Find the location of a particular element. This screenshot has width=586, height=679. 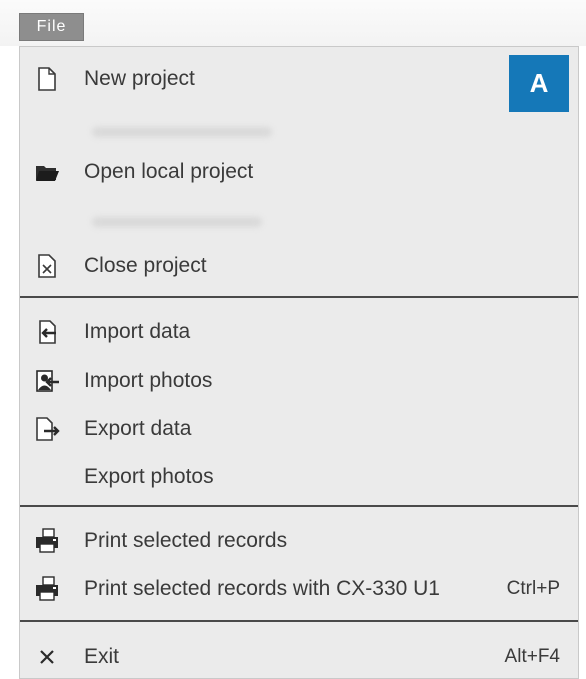

menu-item-label: Close project is located at coordinates (145, 265).